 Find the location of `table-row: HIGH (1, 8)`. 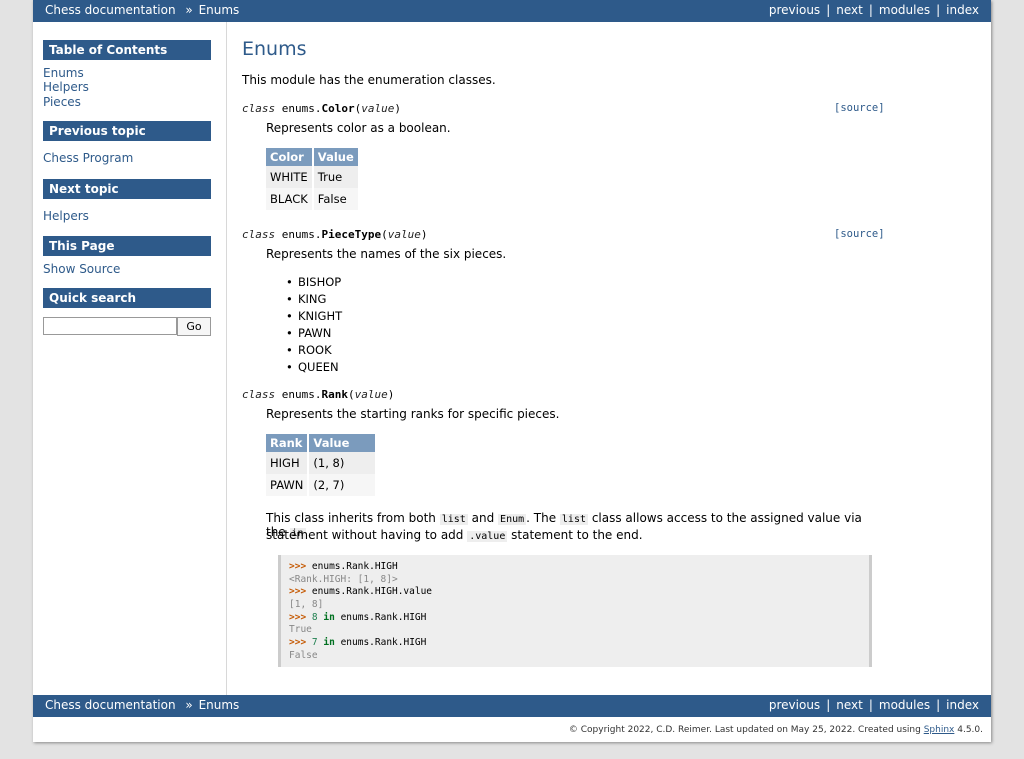

table-row: HIGH (1, 8) is located at coordinates (322, 463).